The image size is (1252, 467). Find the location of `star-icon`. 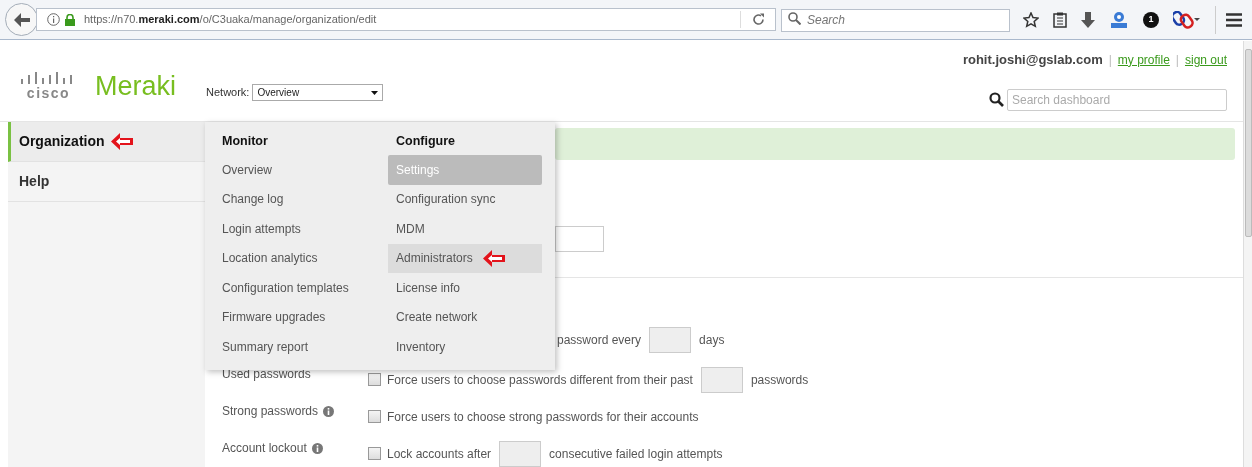

star-icon is located at coordinates (1031, 19).